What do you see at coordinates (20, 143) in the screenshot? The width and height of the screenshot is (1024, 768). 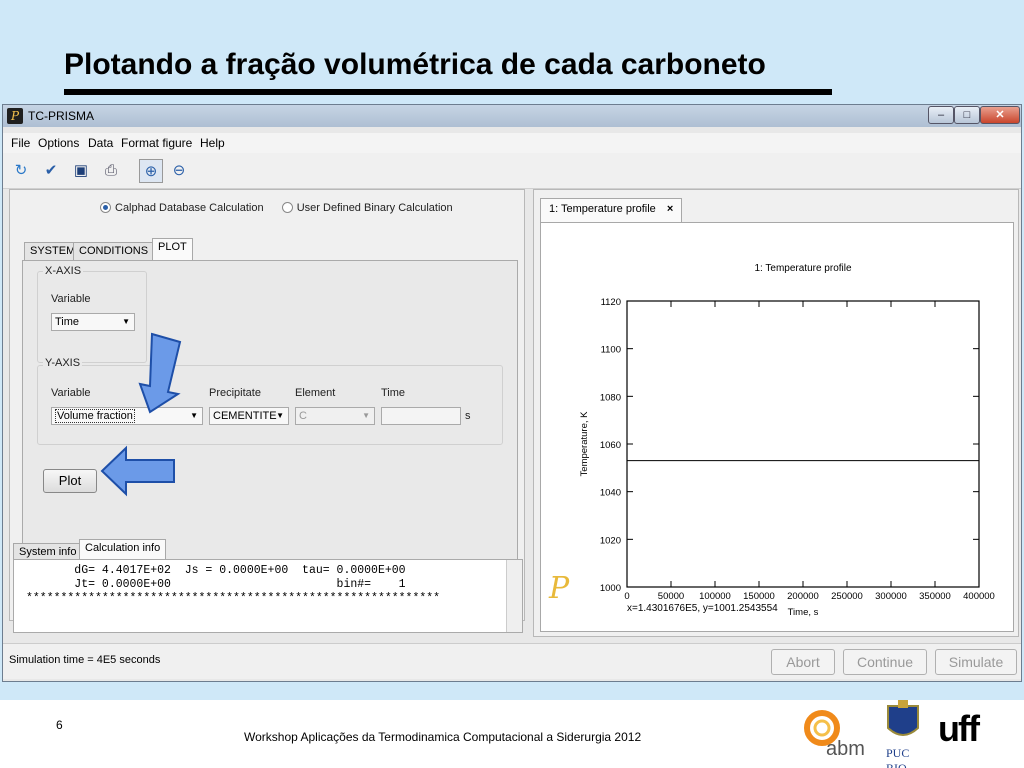 I see `menu-file: File` at bounding box center [20, 143].